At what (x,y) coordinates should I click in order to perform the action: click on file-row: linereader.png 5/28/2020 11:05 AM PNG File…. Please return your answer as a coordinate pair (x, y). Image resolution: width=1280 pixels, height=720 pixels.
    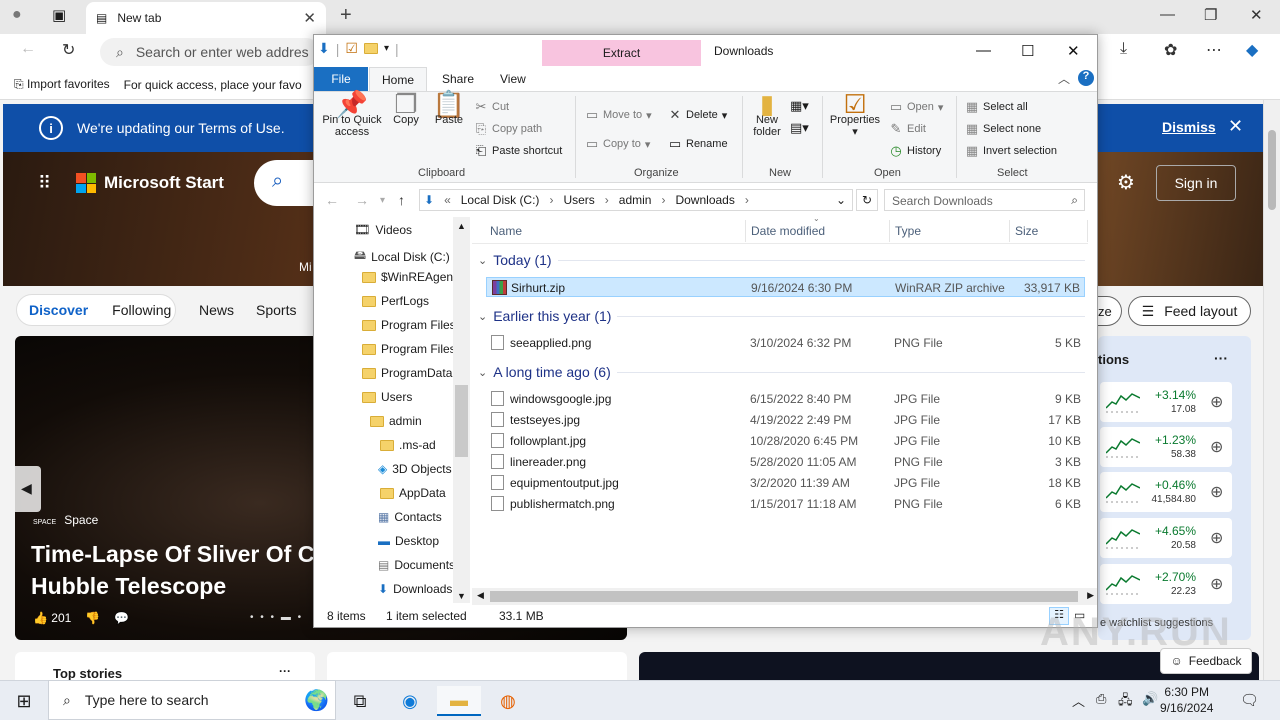
    Looking at the image, I should click on (785, 462).